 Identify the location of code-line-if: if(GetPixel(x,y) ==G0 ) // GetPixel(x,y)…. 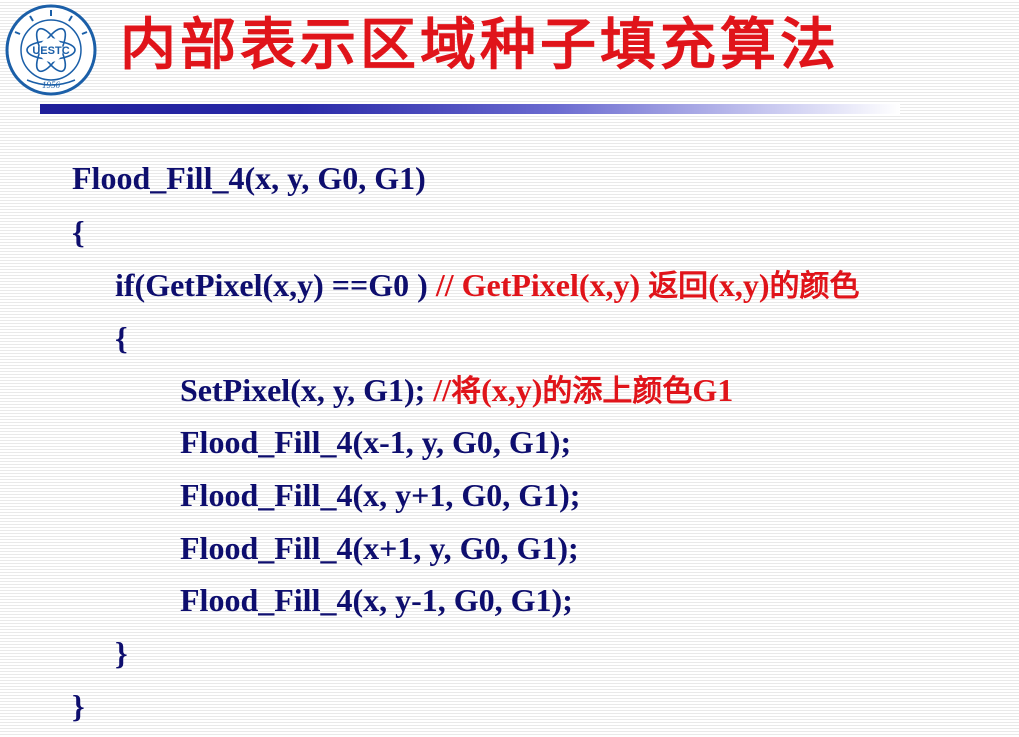
(487, 286).